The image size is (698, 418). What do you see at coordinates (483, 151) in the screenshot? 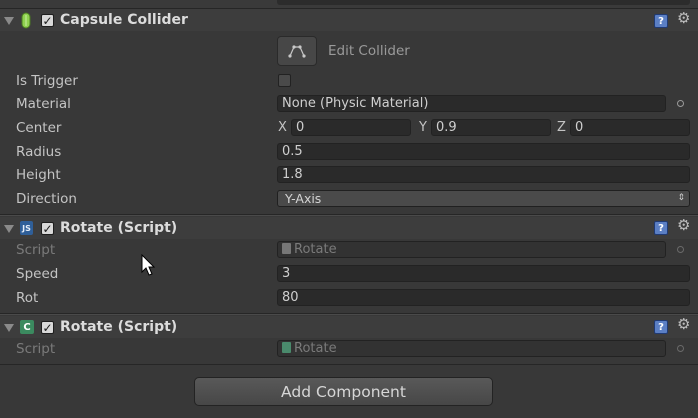
I see `radius-field: 0.5` at bounding box center [483, 151].